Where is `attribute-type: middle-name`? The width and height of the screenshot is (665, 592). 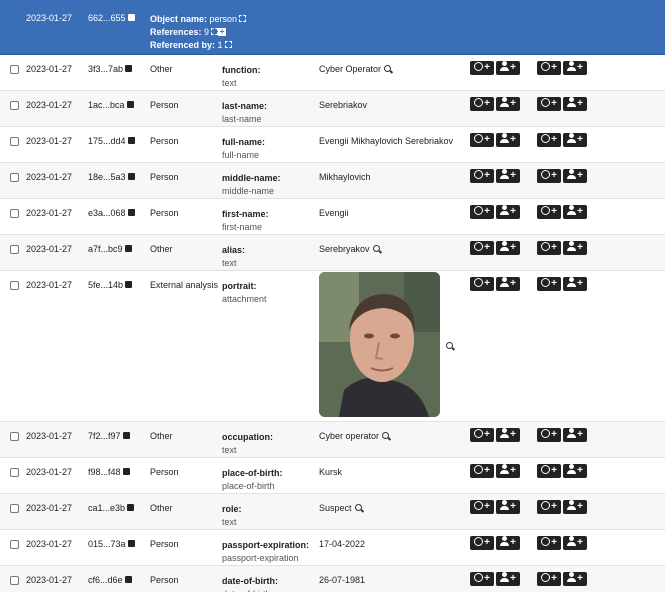
attribute-type: middle-name is located at coordinates (248, 191).